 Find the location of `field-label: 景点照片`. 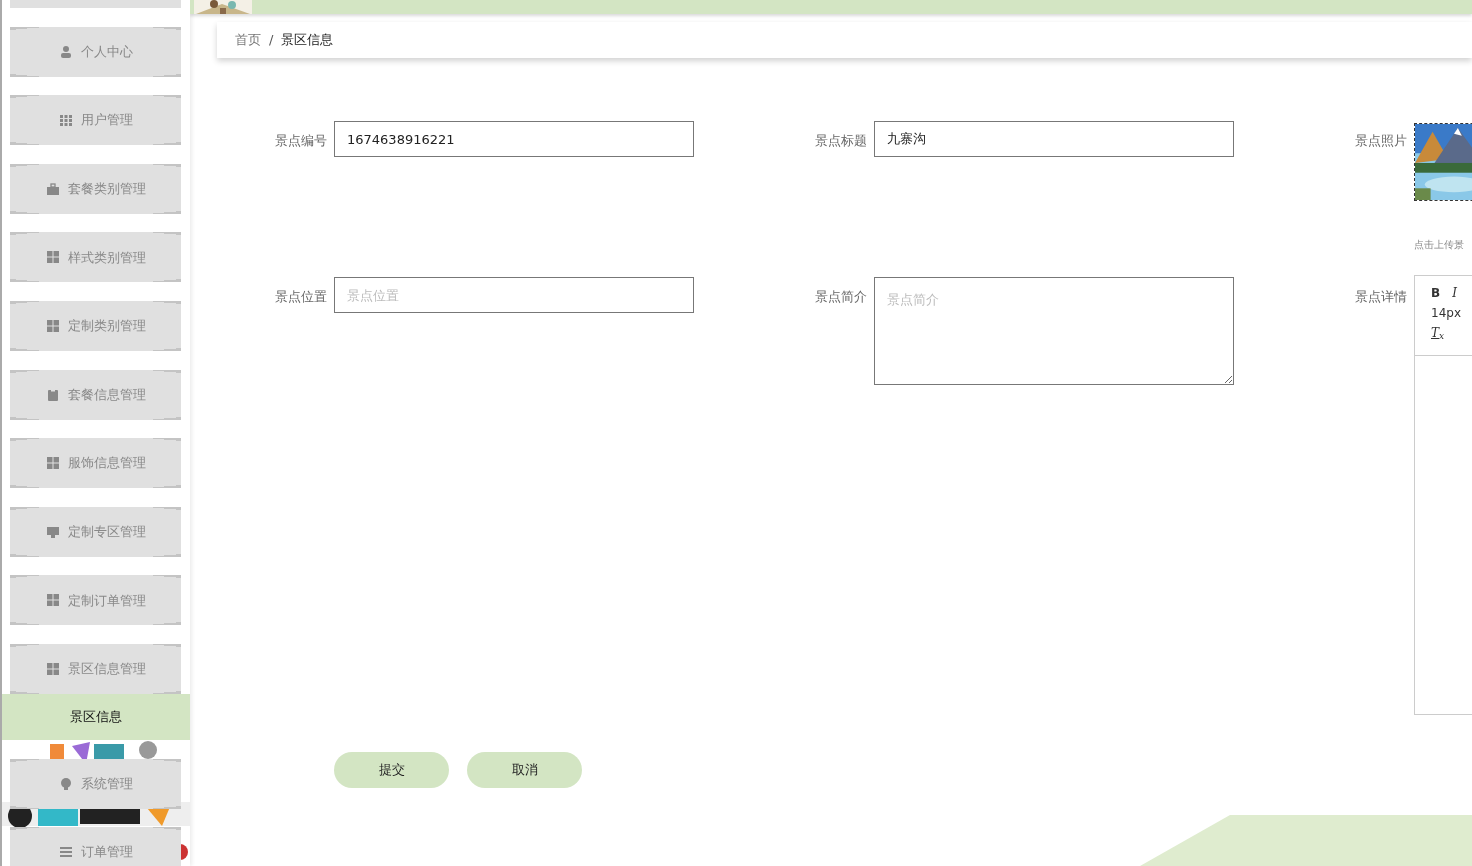

field-label: 景点照片 is located at coordinates (1381, 141).